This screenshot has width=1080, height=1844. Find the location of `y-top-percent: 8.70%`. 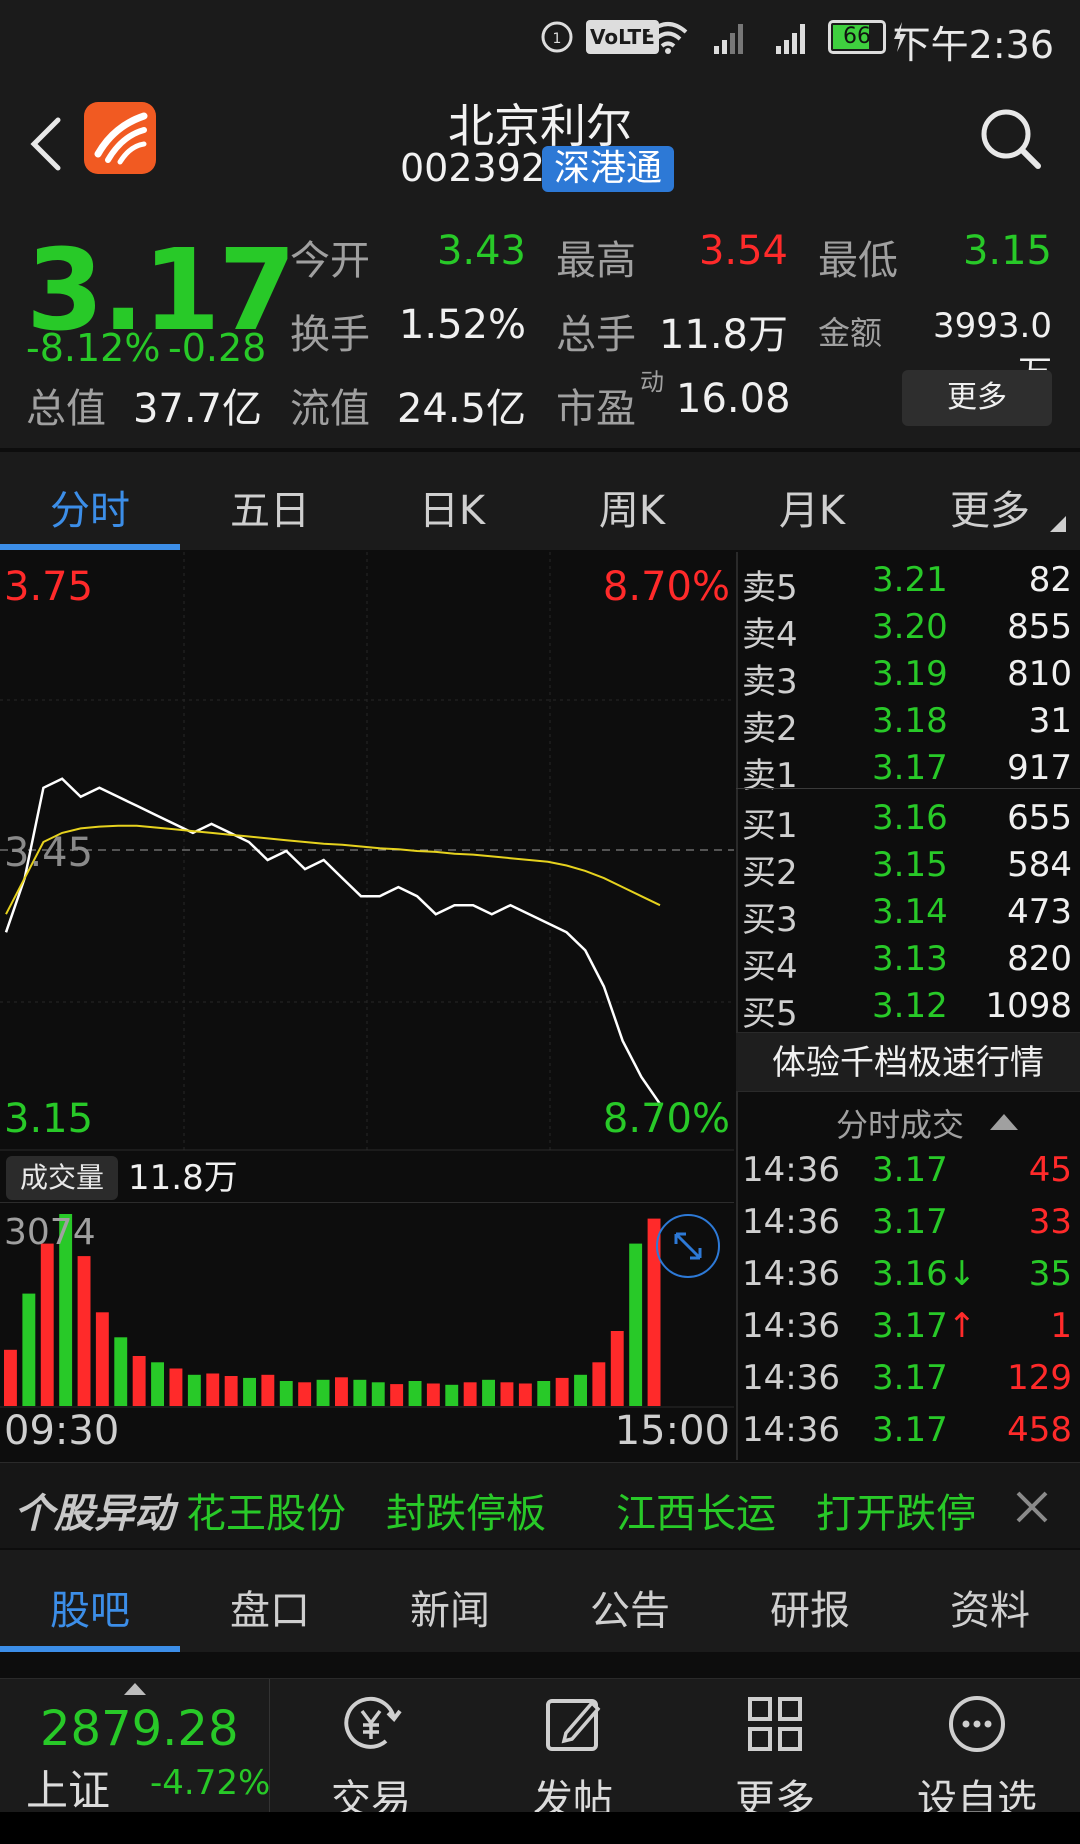

y-top-percent: 8.70% is located at coordinates (666, 587).